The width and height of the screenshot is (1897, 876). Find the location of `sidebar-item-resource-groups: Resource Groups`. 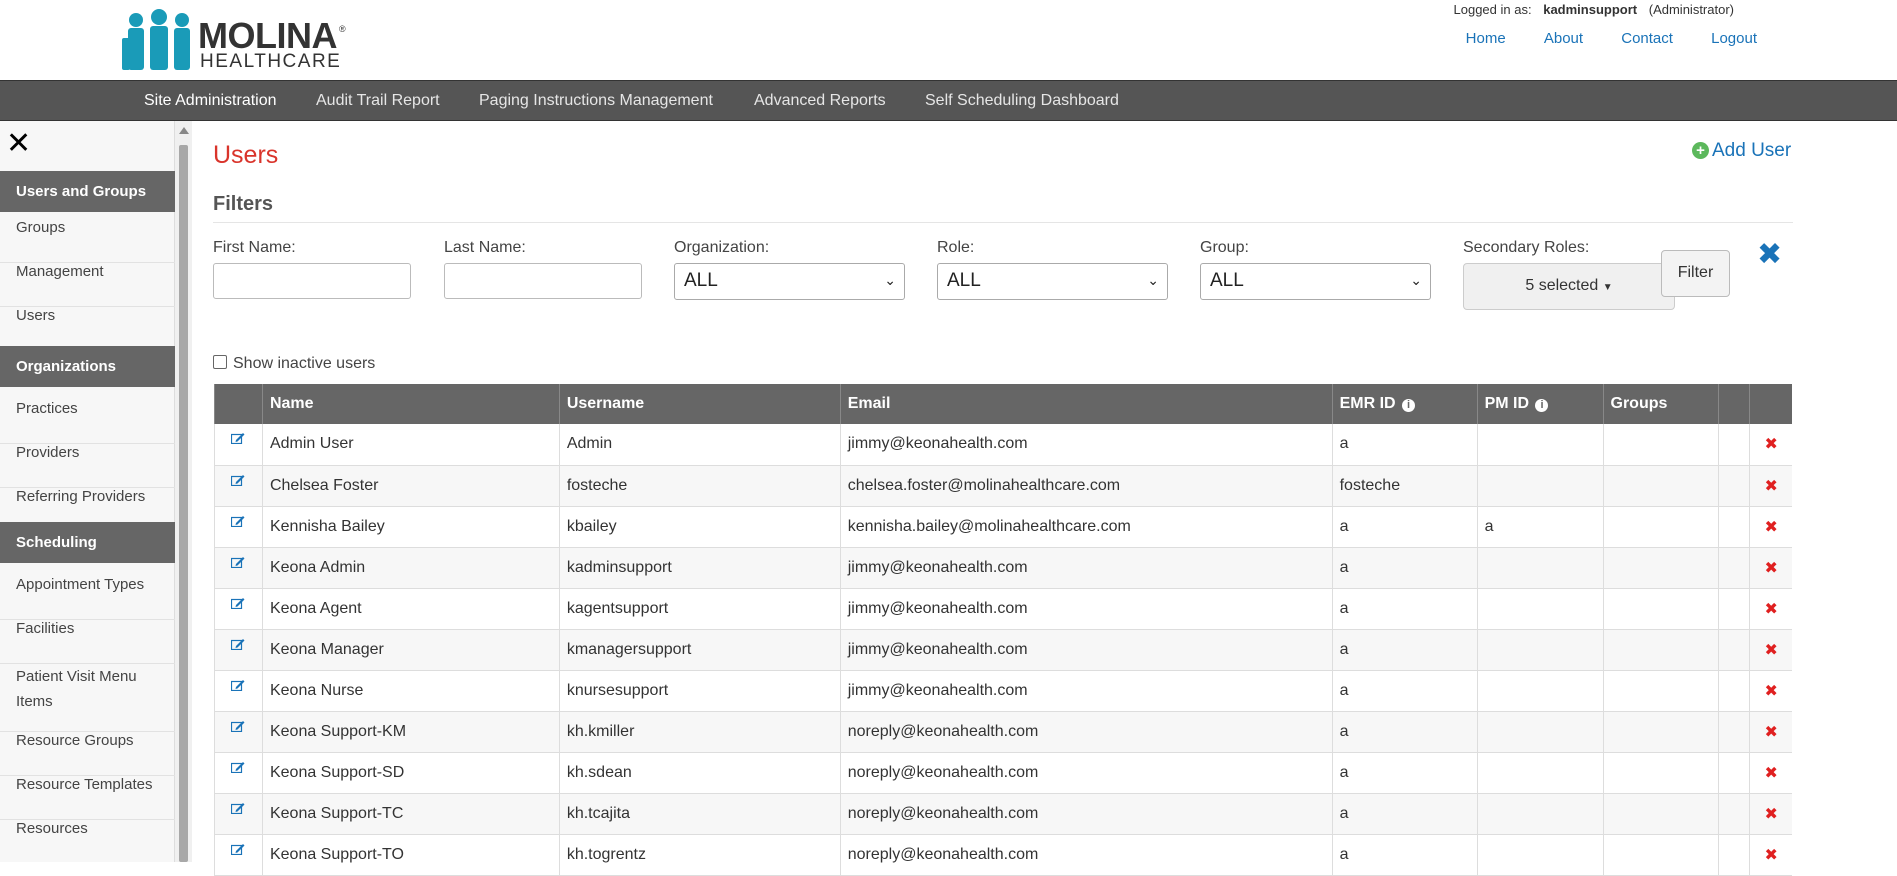

sidebar-item-resource-groups: Resource Groups is located at coordinates (87, 754).